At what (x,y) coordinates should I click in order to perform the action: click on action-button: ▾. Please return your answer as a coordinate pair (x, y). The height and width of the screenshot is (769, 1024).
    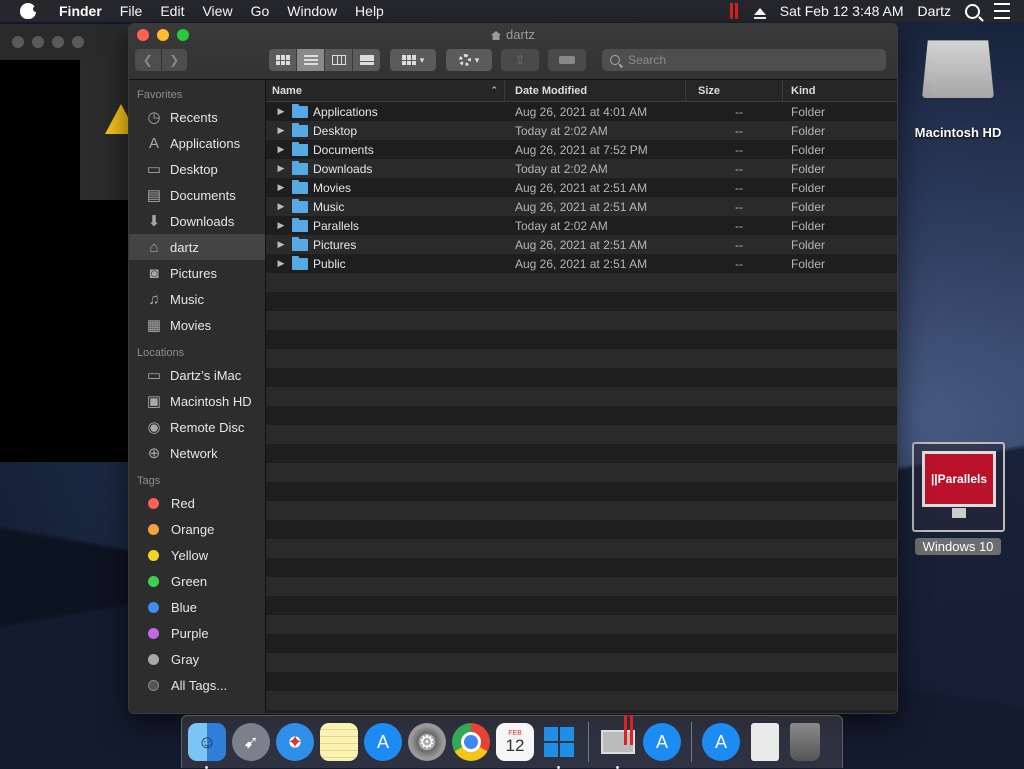
    Looking at the image, I should click on (469, 60).